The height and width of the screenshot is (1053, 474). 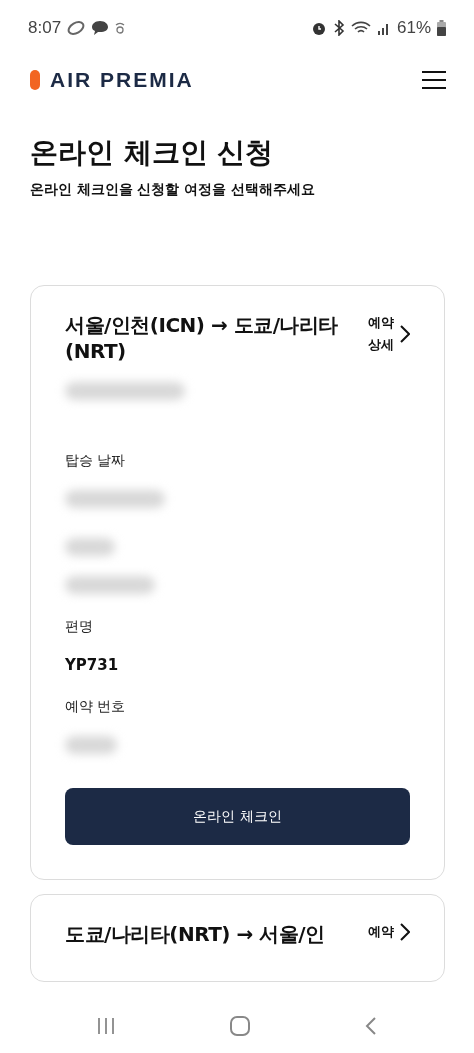 I want to click on menu-icon, so click(x=434, y=80).